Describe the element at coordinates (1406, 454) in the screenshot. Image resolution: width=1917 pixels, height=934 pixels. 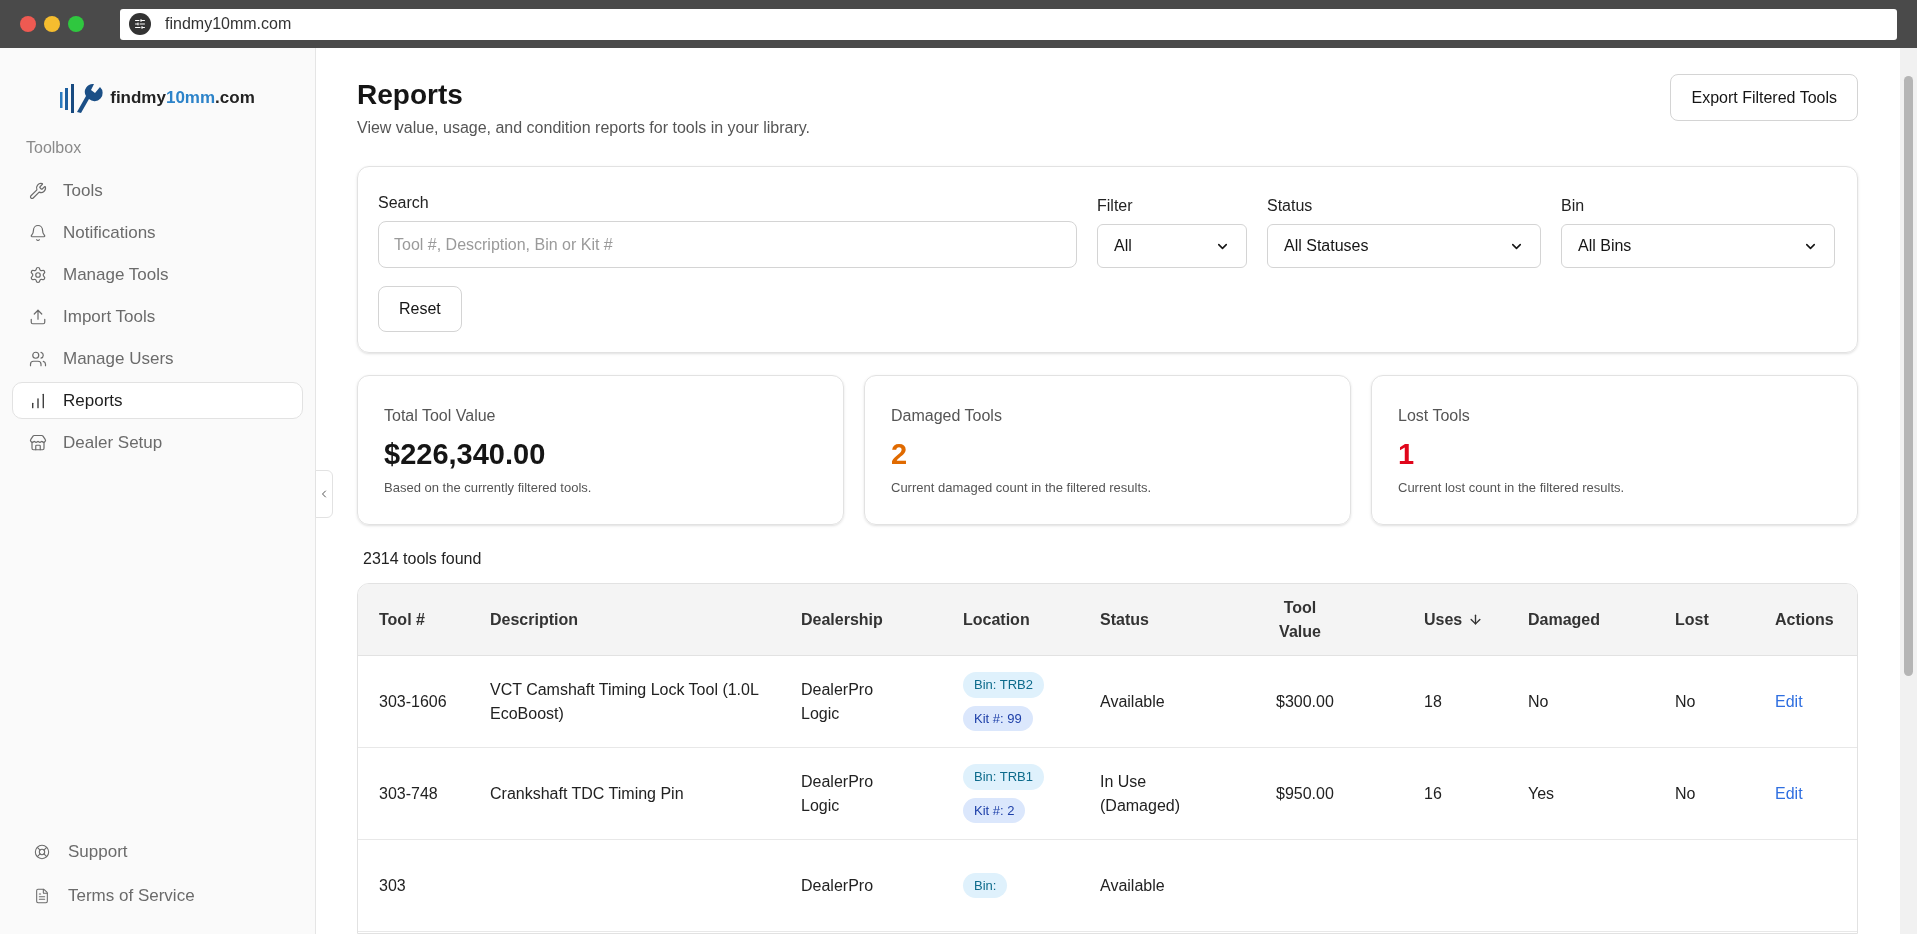
I see `stat-value: 1` at that location.